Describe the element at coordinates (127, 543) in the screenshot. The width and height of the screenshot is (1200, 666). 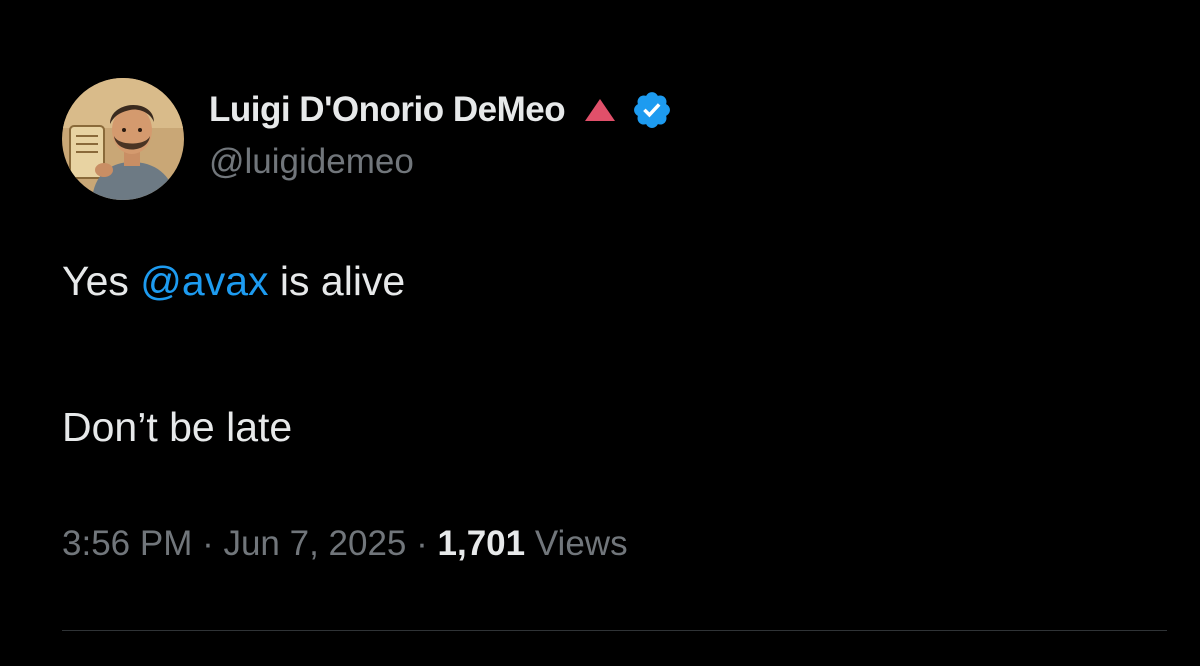
I see `tweet-time: 3:56 PM` at that location.